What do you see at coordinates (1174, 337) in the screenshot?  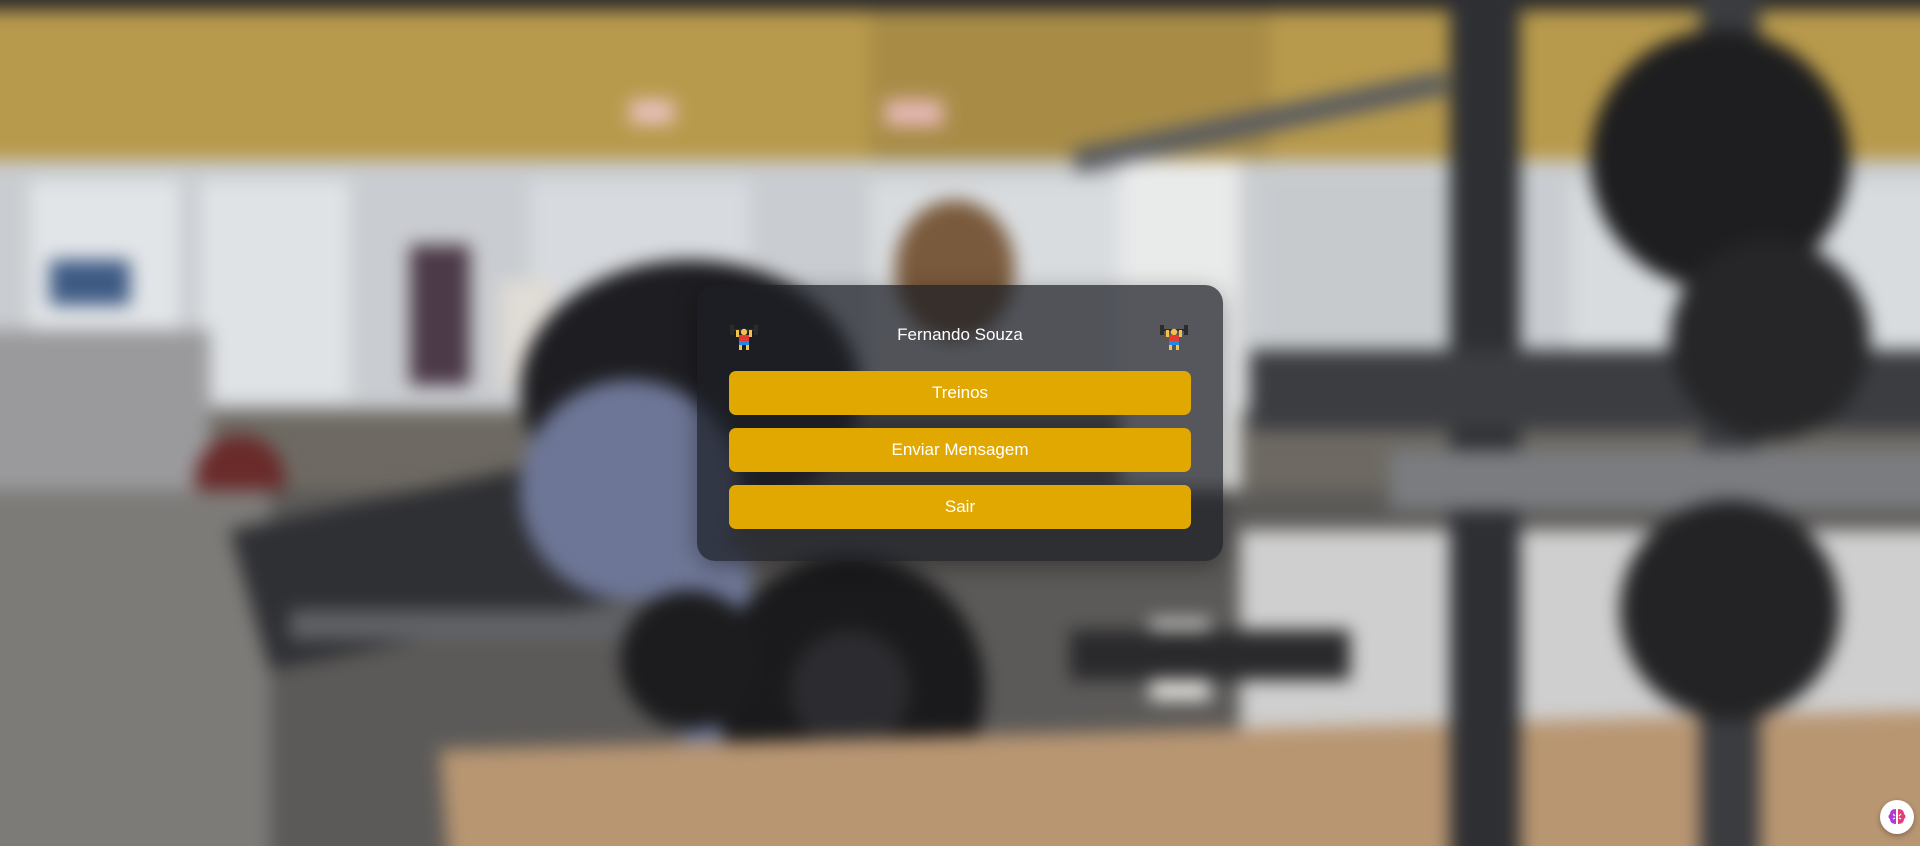 I see `weightlifter-icon` at bounding box center [1174, 337].